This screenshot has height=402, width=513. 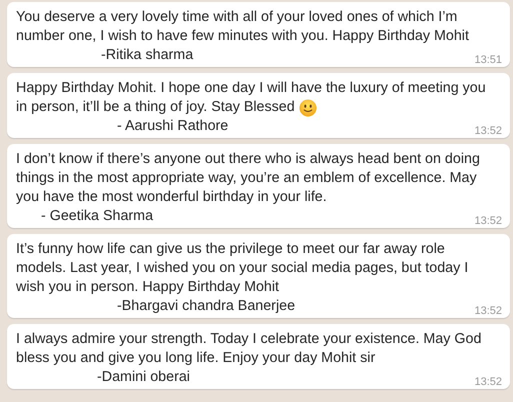 What do you see at coordinates (248, 159) in the screenshot?
I see `message-text: I don’t know if there’s anyone out there who is always head bent on doing` at bounding box center [248, 159].